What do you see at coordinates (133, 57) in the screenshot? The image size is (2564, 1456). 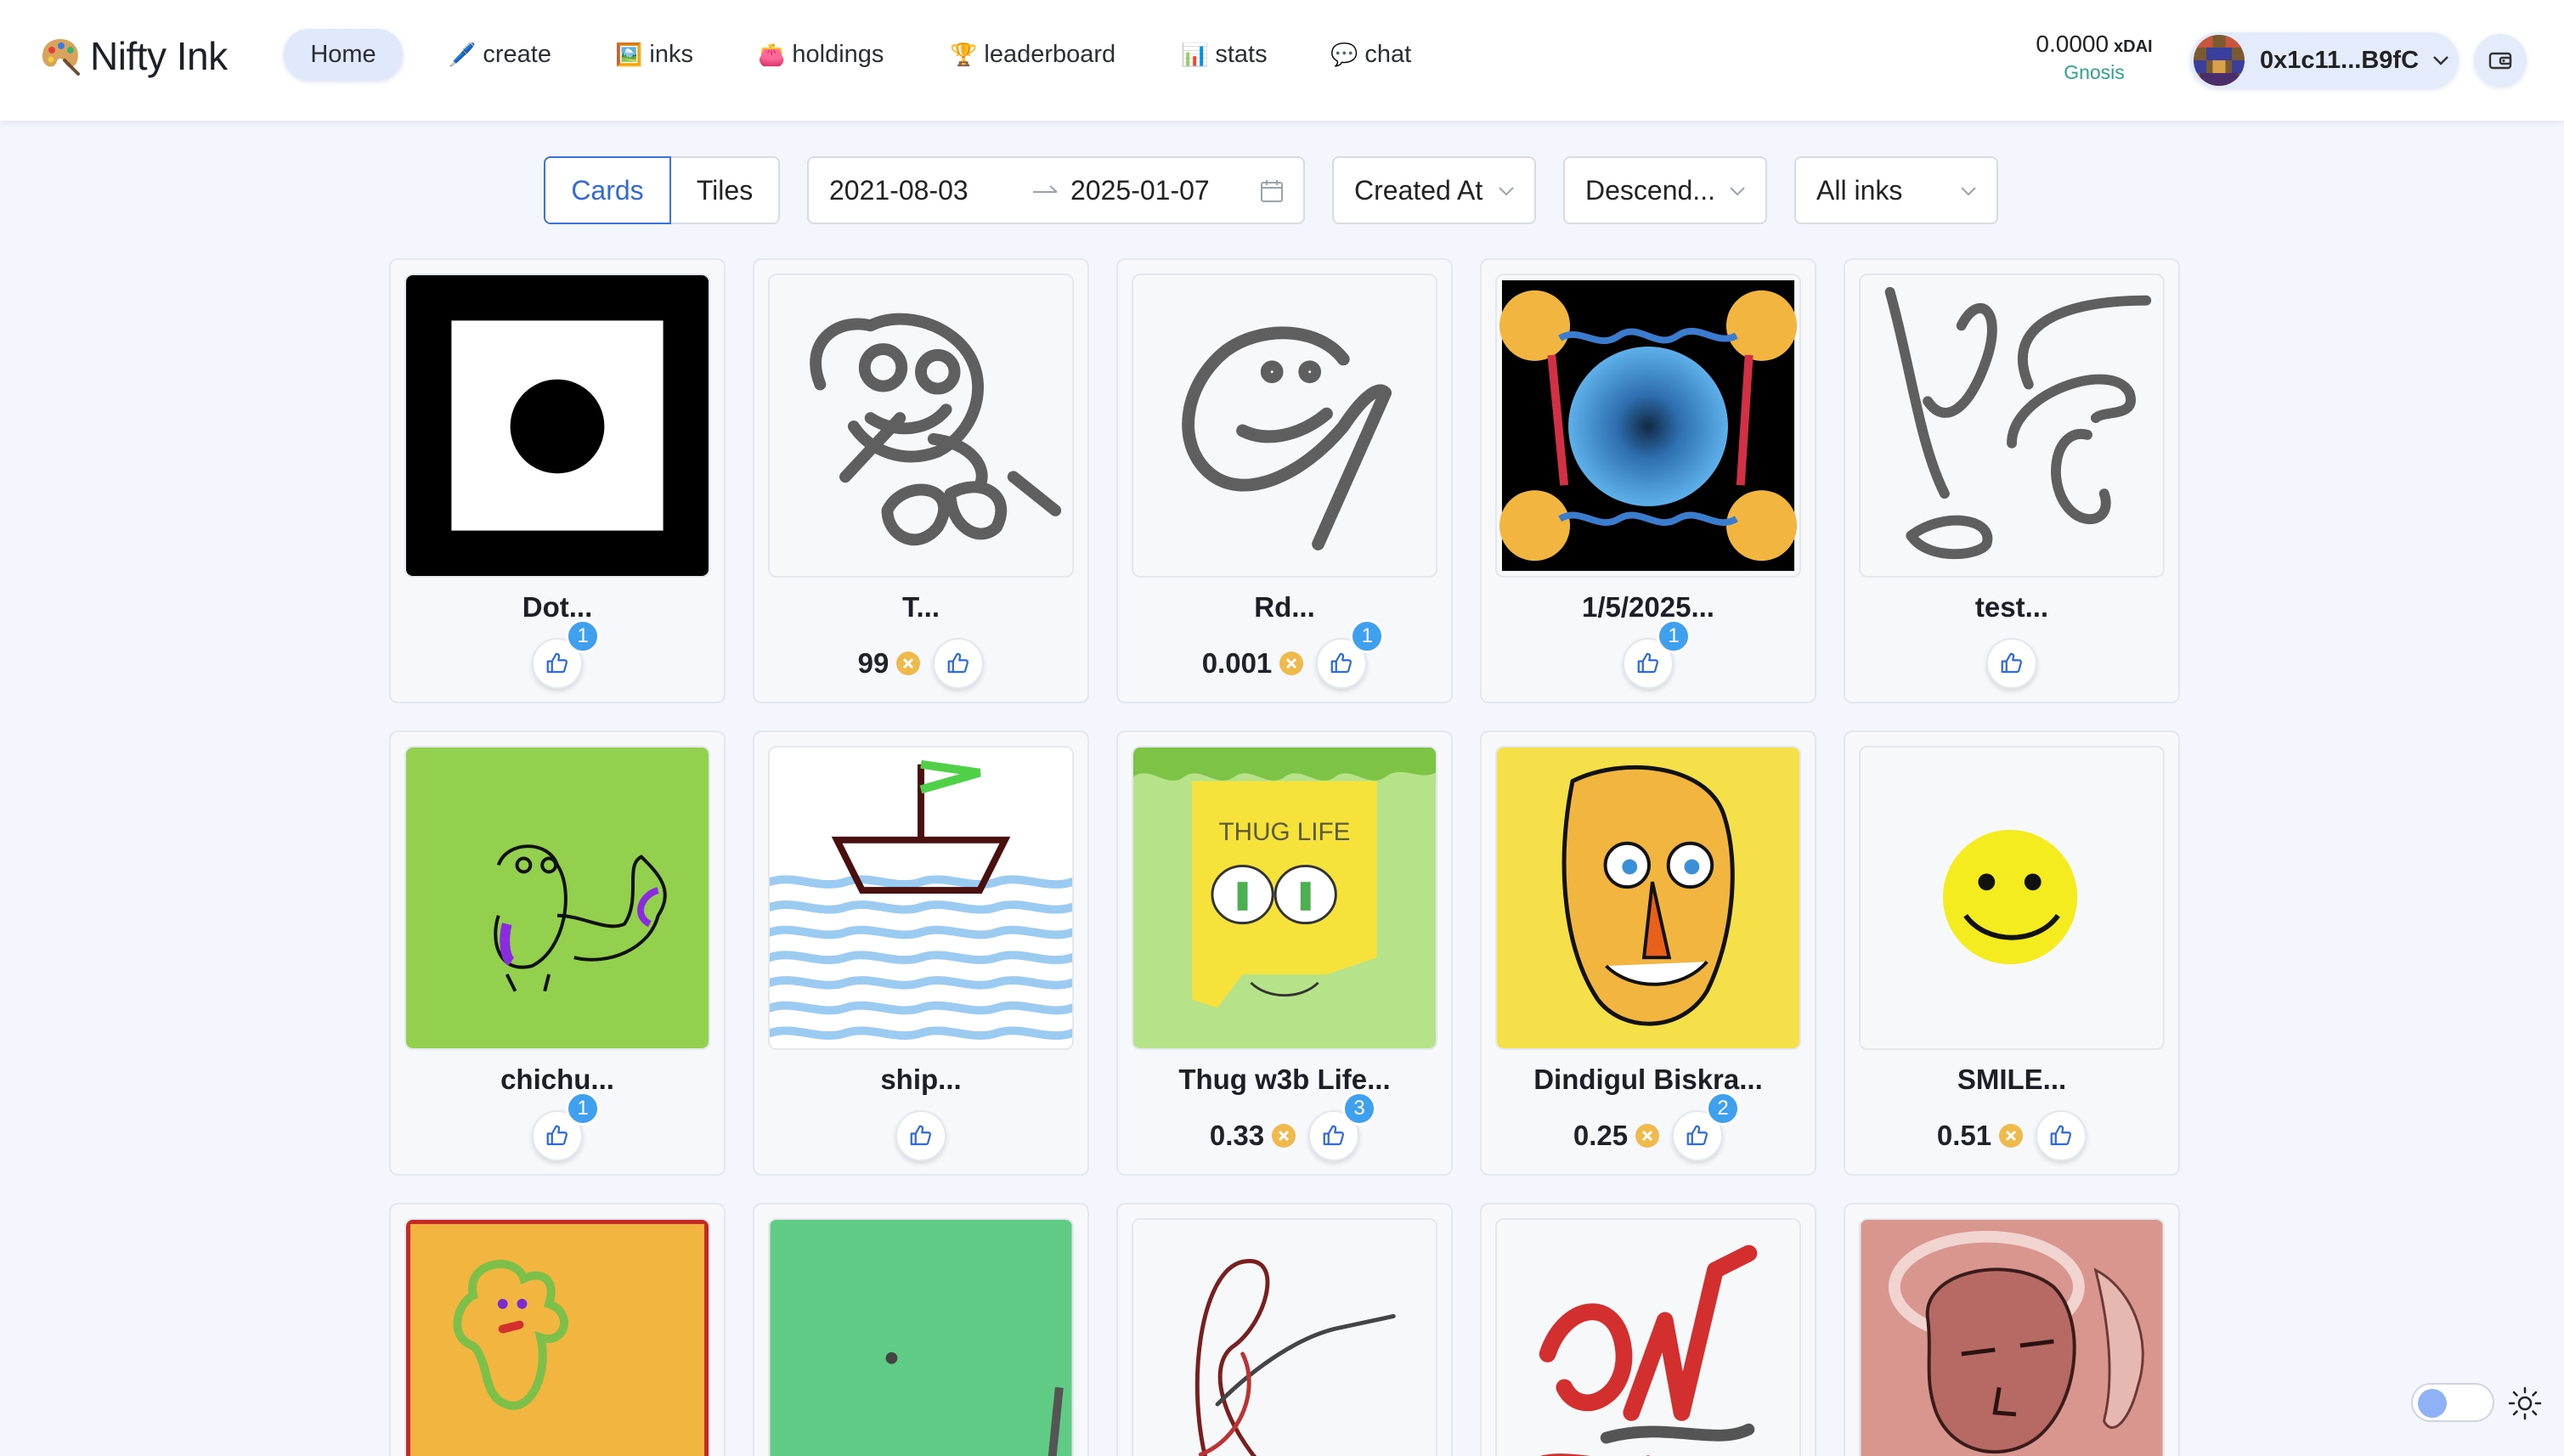 I see `app-logo: Nifty Ink` at bounding box center [133, 57].